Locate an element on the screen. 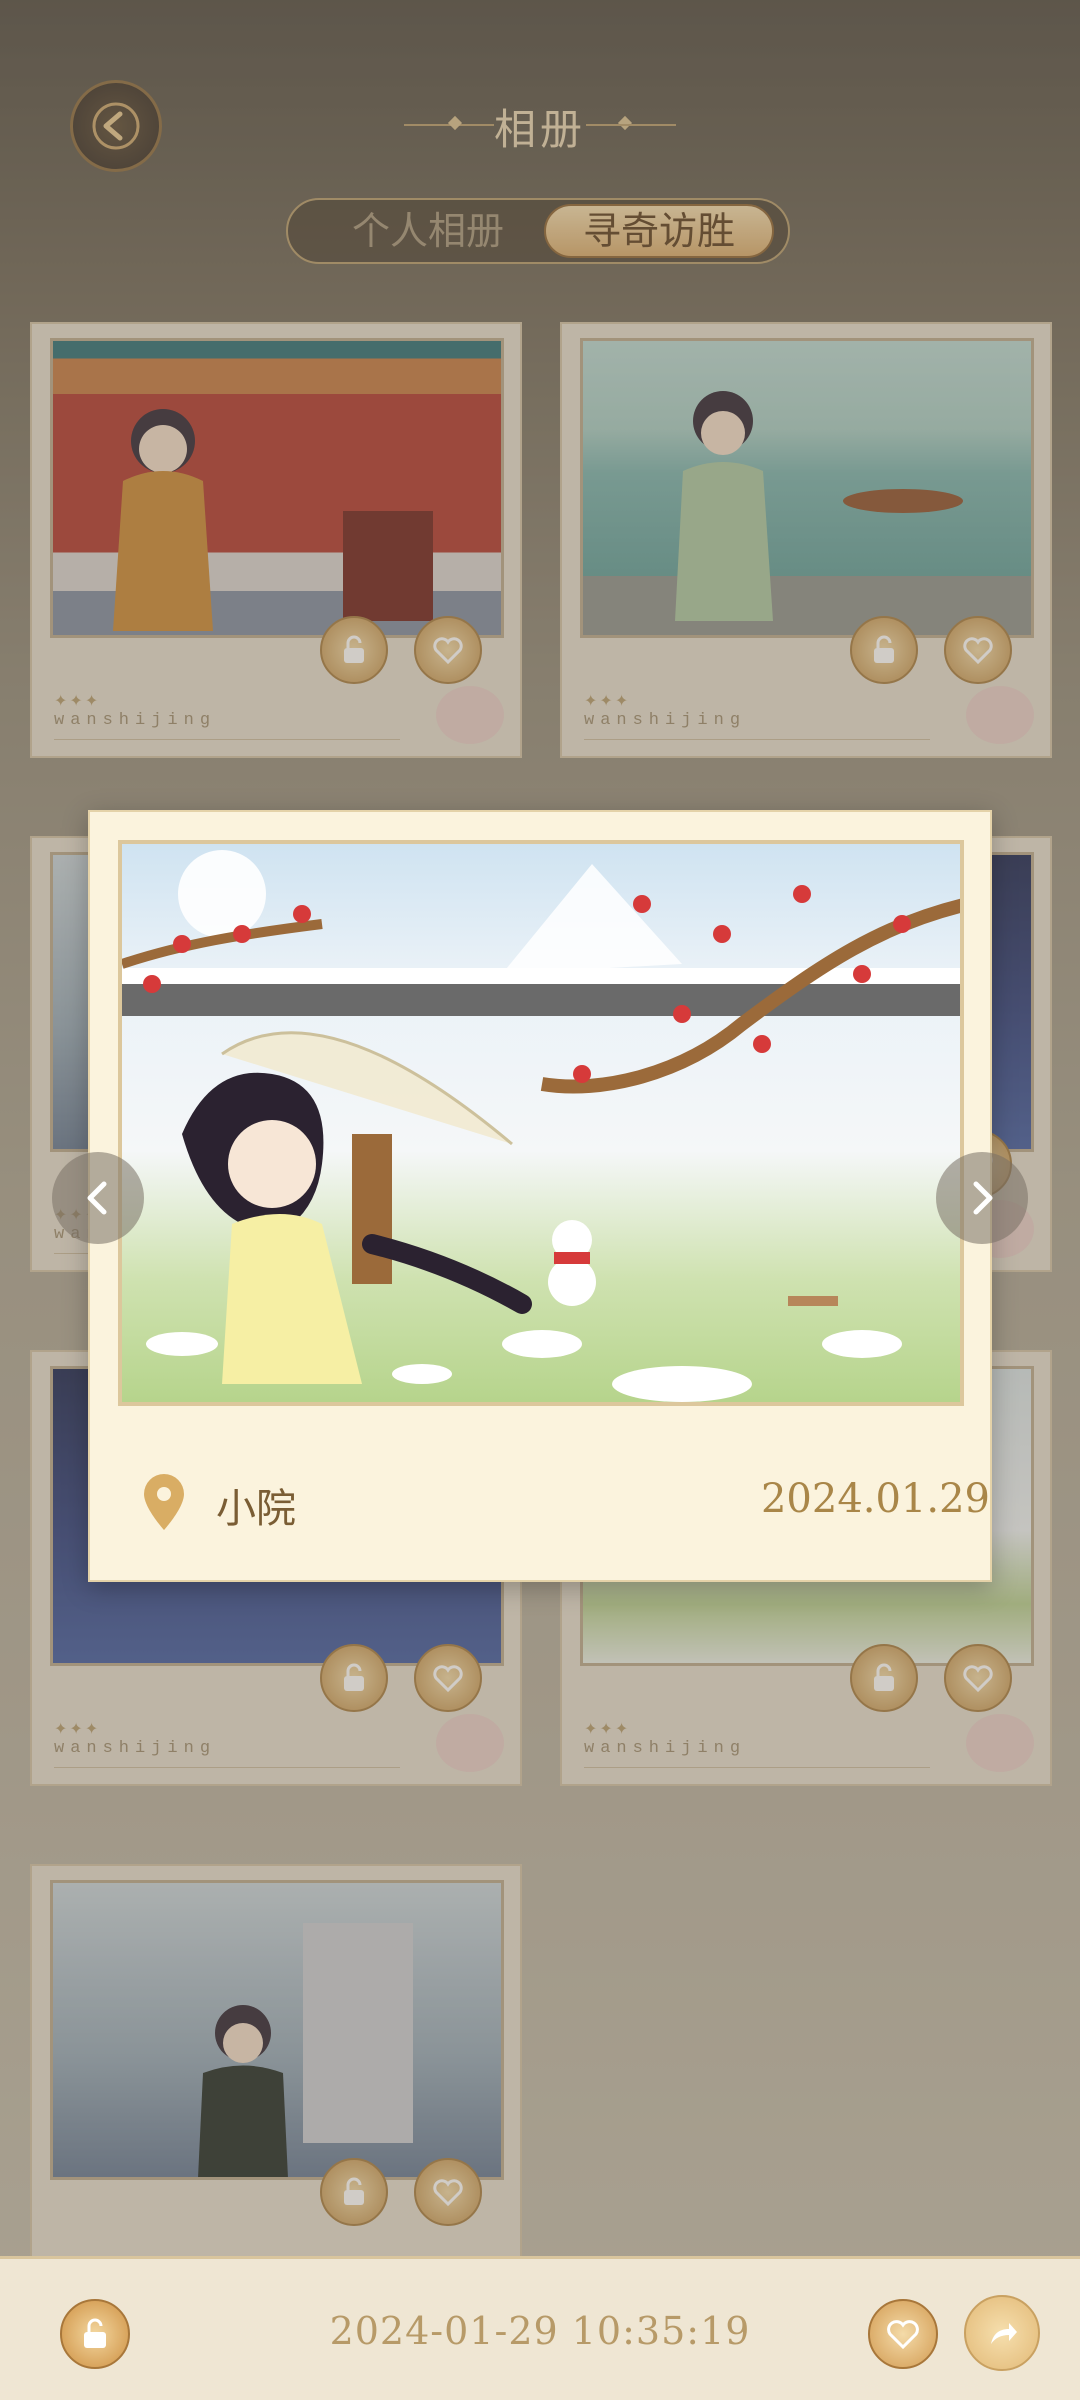 Image resolution: width=1080 pixels, height=2400 pixels. share-button is located at coordinates (1002, 2333).